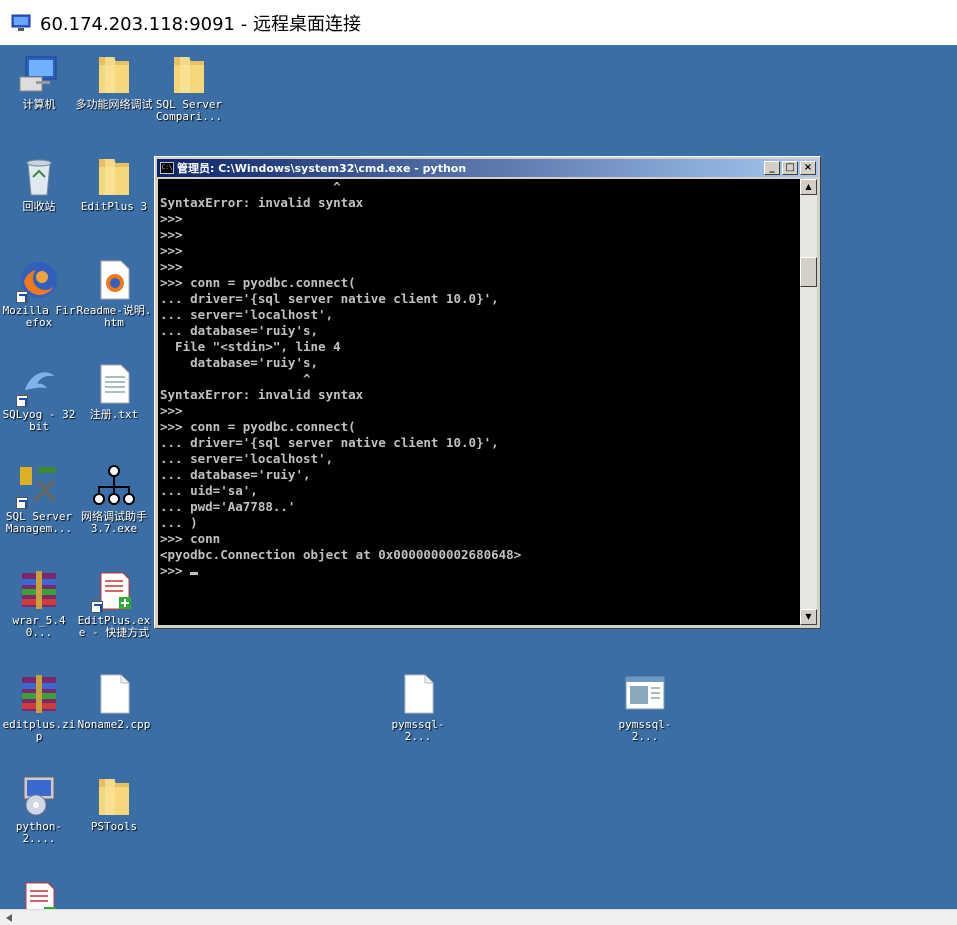  Describe the element at coordinates (114, 316) in the screenshot. I see `desktop-icon-label: Readme-说明.htm` at that location.